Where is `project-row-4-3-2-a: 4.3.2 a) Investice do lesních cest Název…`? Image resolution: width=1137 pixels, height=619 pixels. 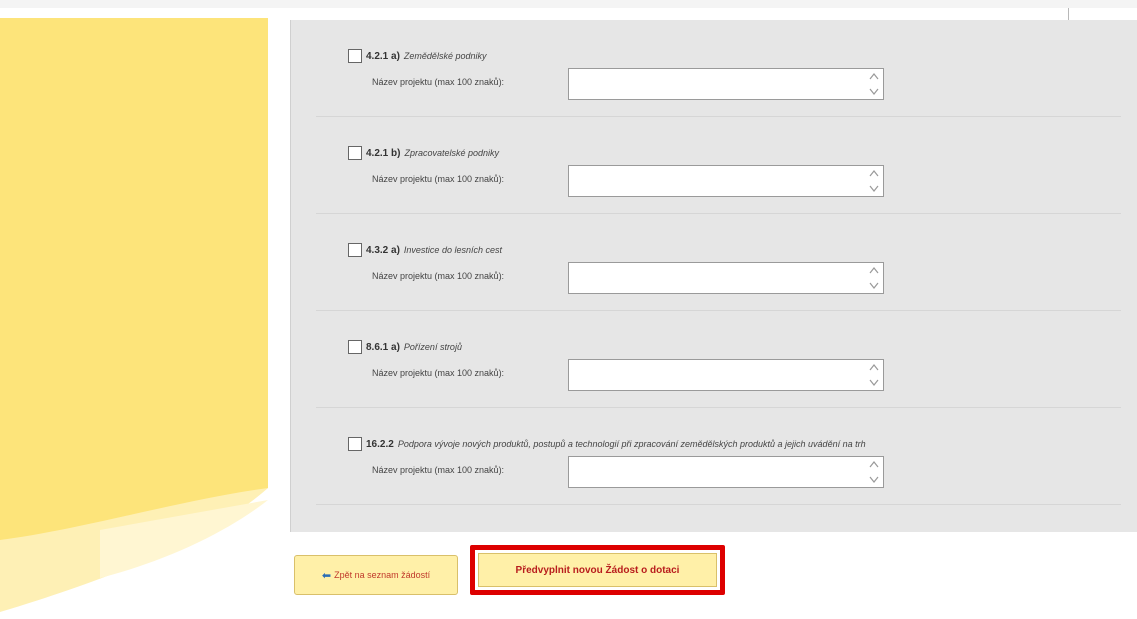
project-row-4-3-2-a: 4.3.2 a) Investice do lesních cest Název… is located at coordinates (718, 262).